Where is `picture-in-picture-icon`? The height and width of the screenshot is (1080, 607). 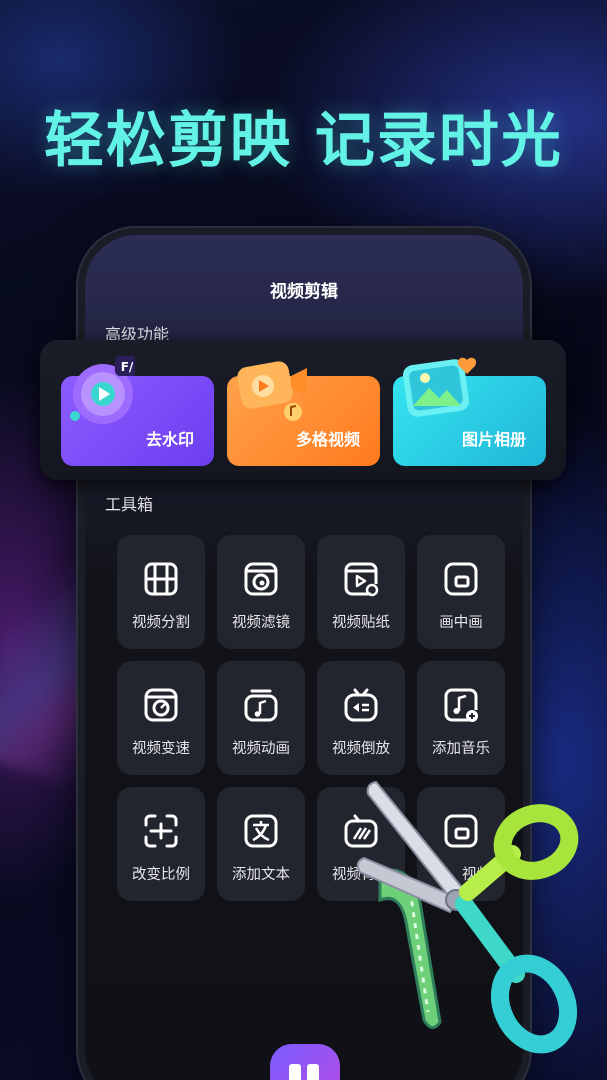
picture-in-picture-icon is located at coordinates (461, 579).